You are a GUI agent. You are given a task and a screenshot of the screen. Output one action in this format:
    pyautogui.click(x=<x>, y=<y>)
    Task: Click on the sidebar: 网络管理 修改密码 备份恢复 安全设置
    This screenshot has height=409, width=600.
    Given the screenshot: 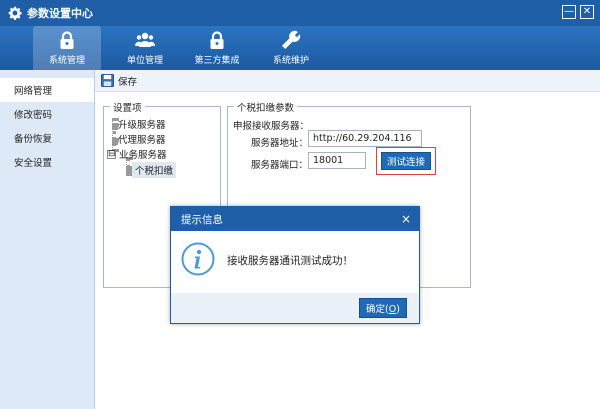 What is the action you would take?
    pyautogui.click(x=47, y=239)
    